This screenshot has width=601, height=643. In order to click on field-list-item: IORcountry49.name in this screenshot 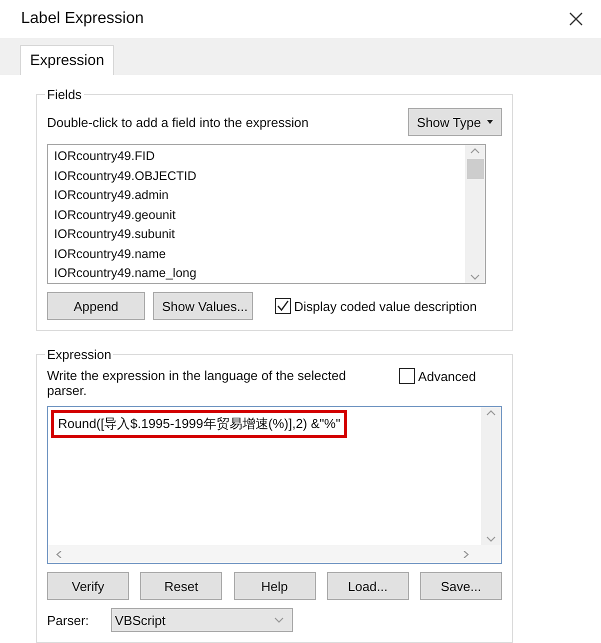, I will do `click(256, 254)`.